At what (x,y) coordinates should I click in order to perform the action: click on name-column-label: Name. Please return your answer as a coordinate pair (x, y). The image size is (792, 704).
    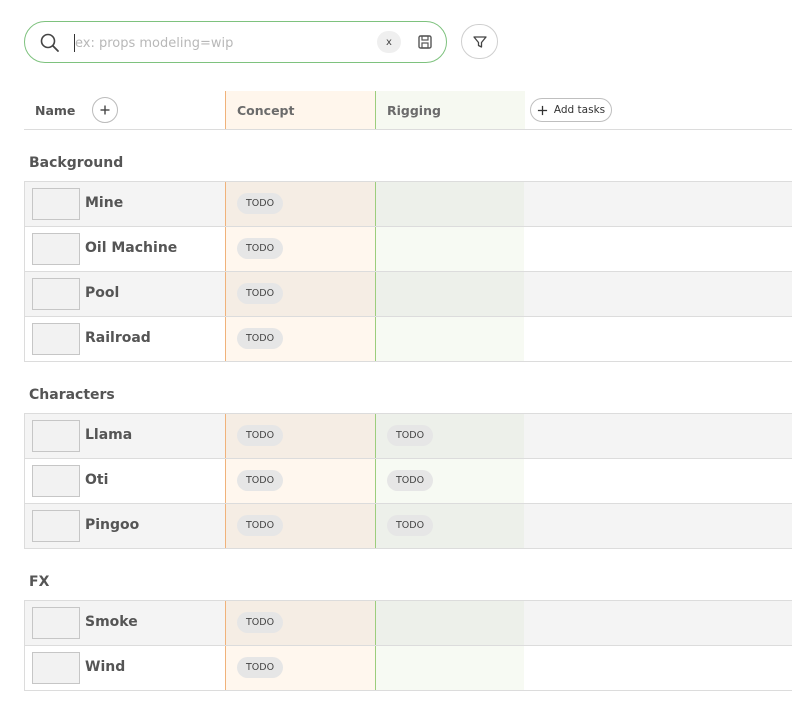
    Looking at the image, I should click on (55, 110).